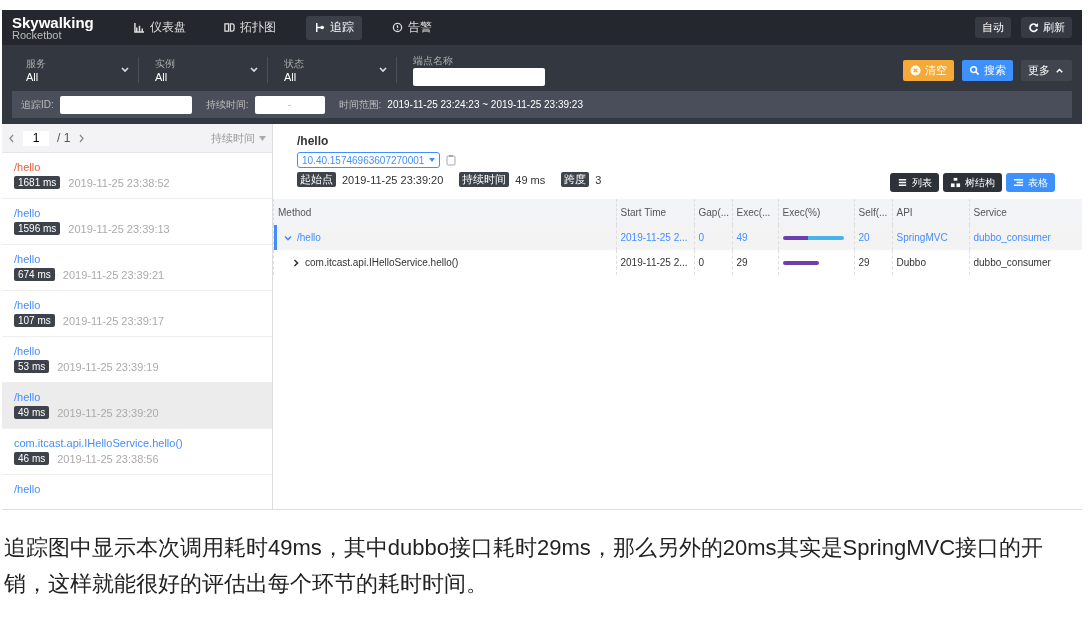 This screenshot has height=631, width=1092. Describe the element at coordinates (64, 138) in the screenshot. I see `page-total: / 1` at that location.